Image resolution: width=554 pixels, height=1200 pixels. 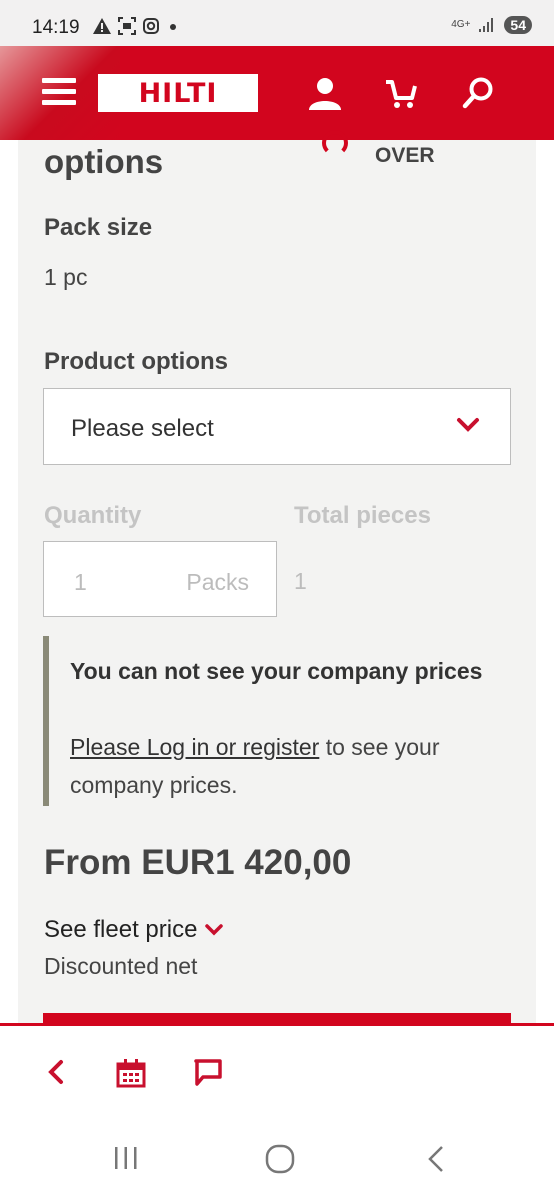 I want to click on login-register-link: Please Log in or register, so click(x=194, y=747).